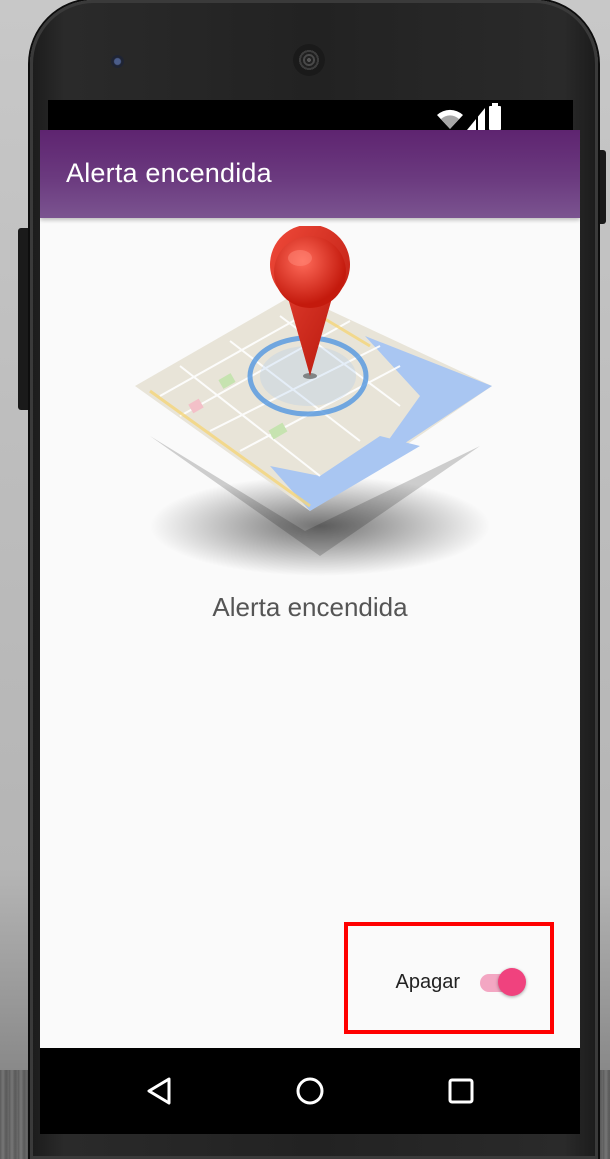 Image resolution: width=610 pixels, height=1159 pixels. What do you see at coordinates (117, 61) in the screenshot?
I see `front-camera` at bounding box center [117, 61].